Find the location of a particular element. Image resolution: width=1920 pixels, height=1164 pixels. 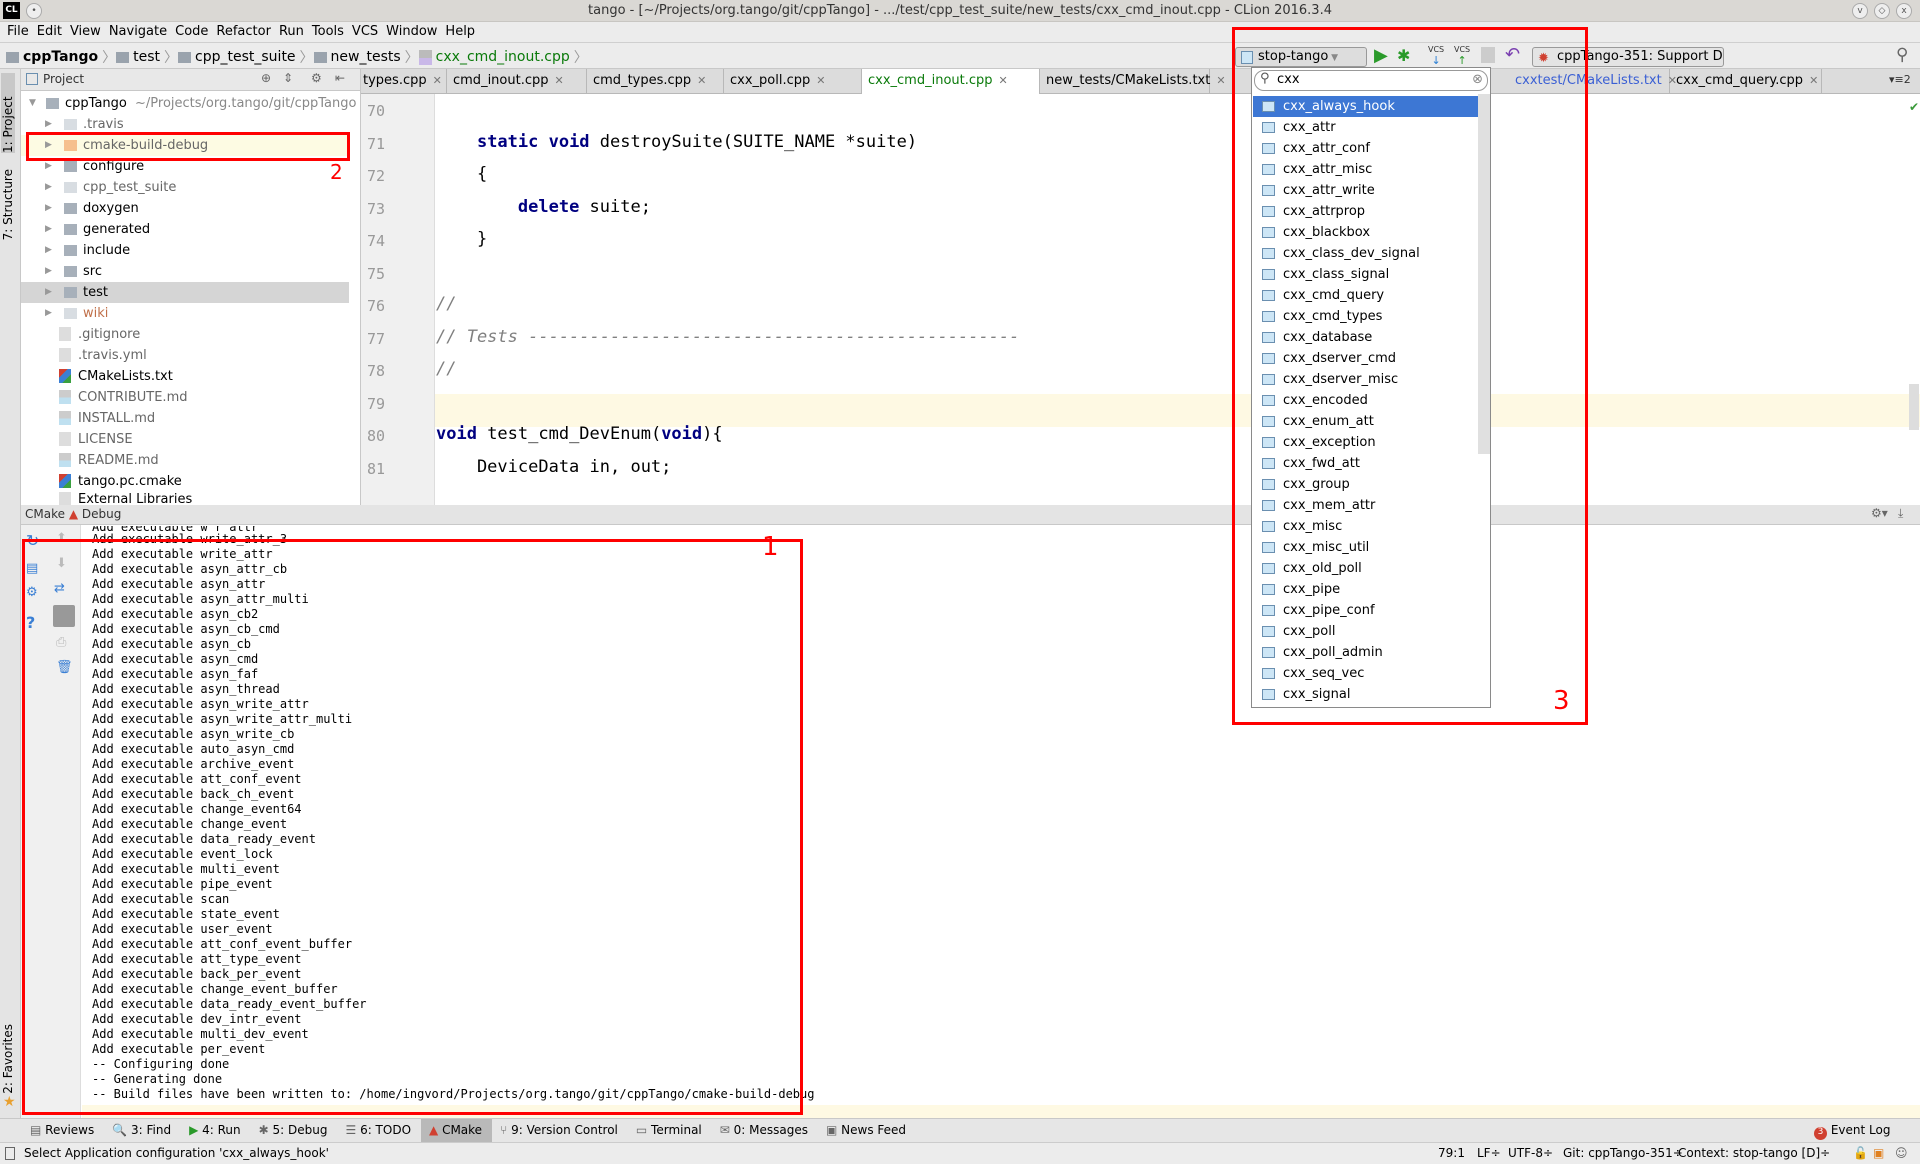

editor-tab: types.cpp ✕ is located at coordinates (402, 81).